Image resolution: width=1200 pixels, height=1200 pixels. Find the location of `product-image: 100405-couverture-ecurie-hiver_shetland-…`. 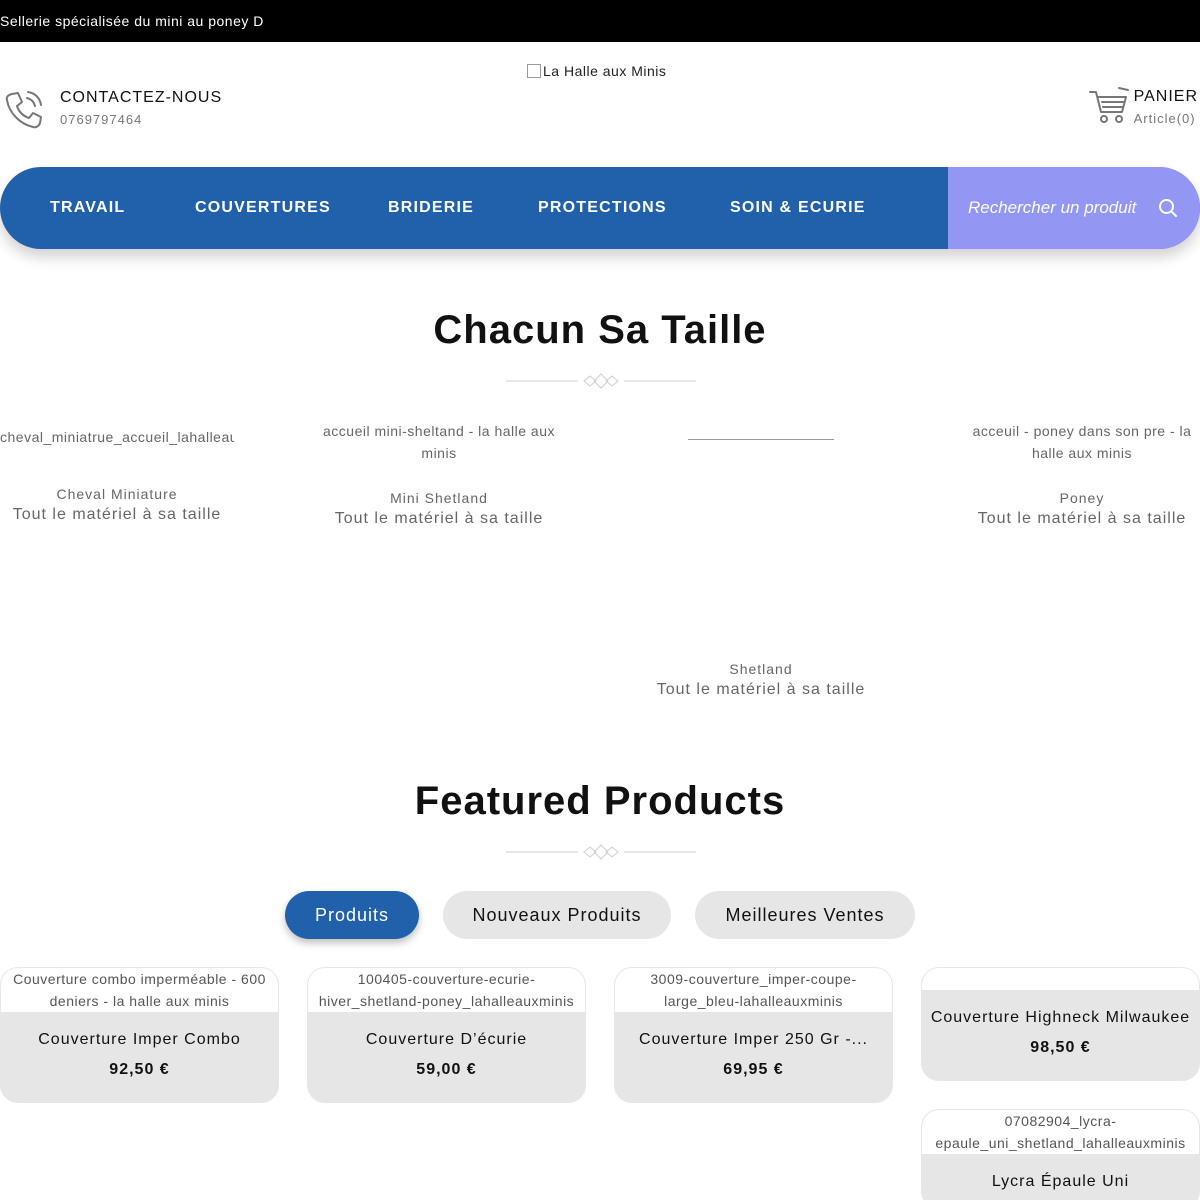

product-image: 100405-couverture-ecurie-hiver_shetland-… is located at coordinates (446, 990).